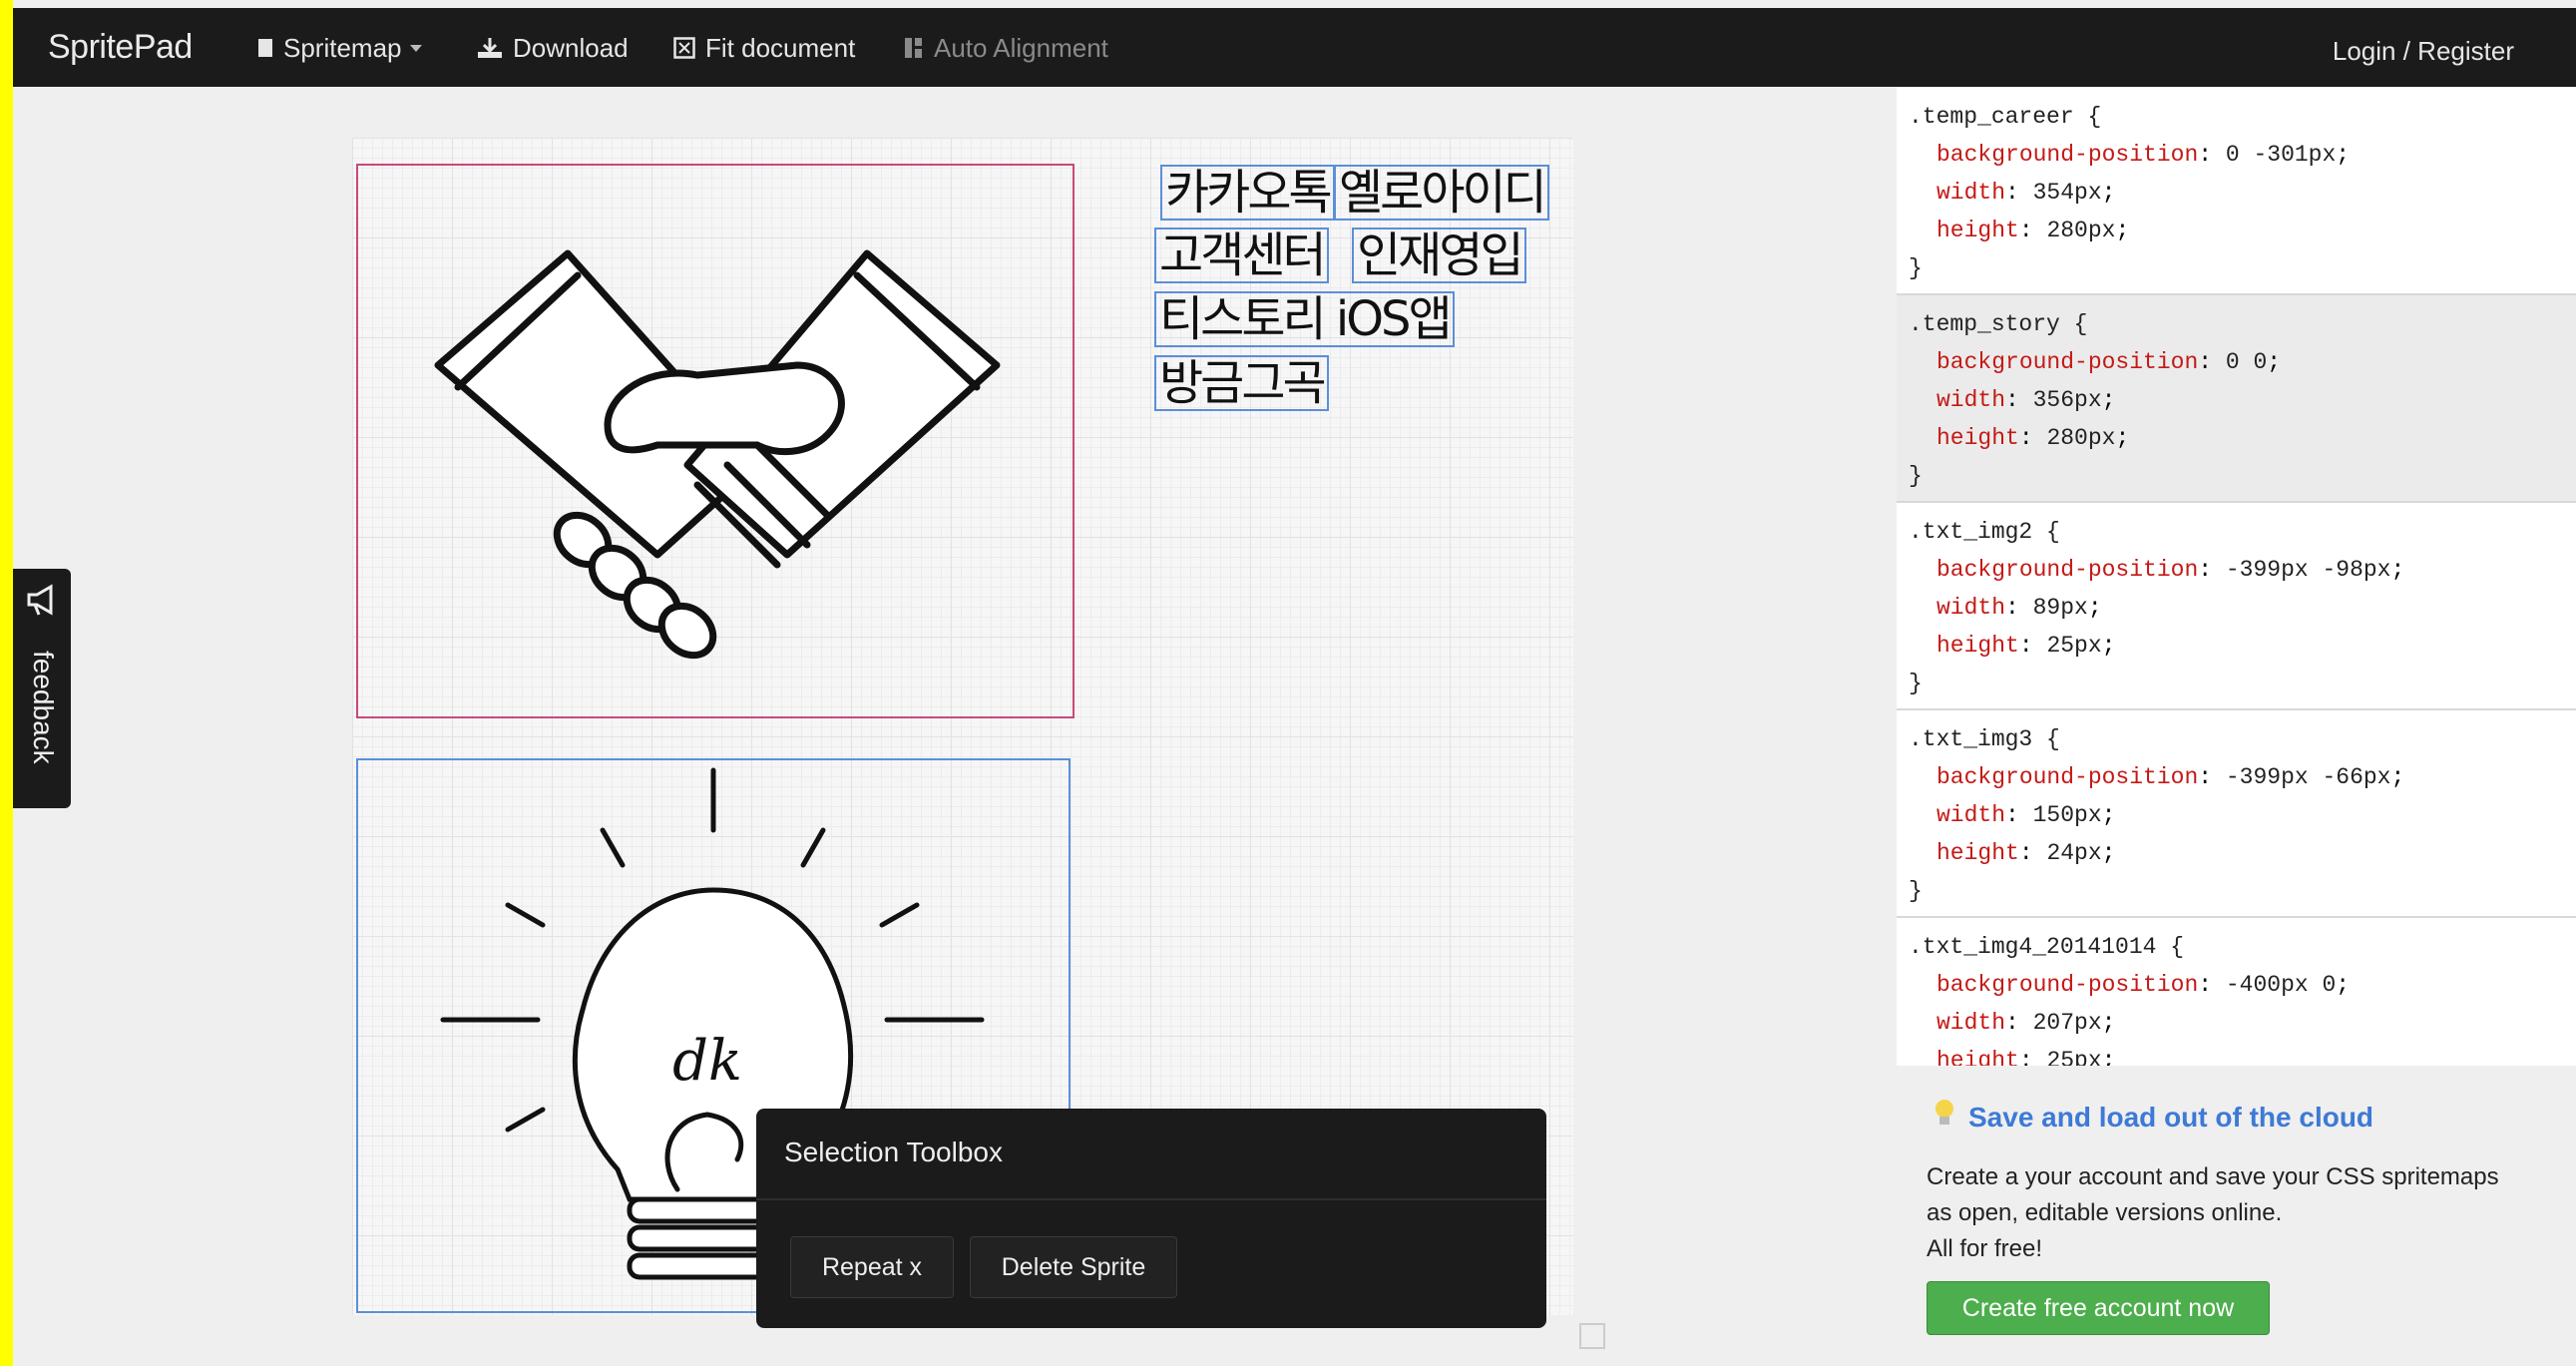 The image size is (2576, 1366). I want to click on brand-logo: SpritePad, so click(120, 47).